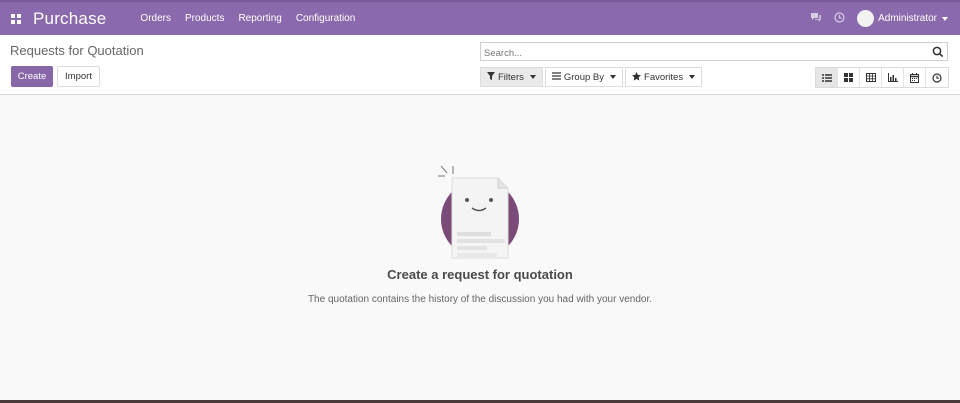 This screenshot has height=403, width=960. Describe the element at coordinates (480, 213) in the screenshot. I see `empty-document-illustration-icon` at that location.